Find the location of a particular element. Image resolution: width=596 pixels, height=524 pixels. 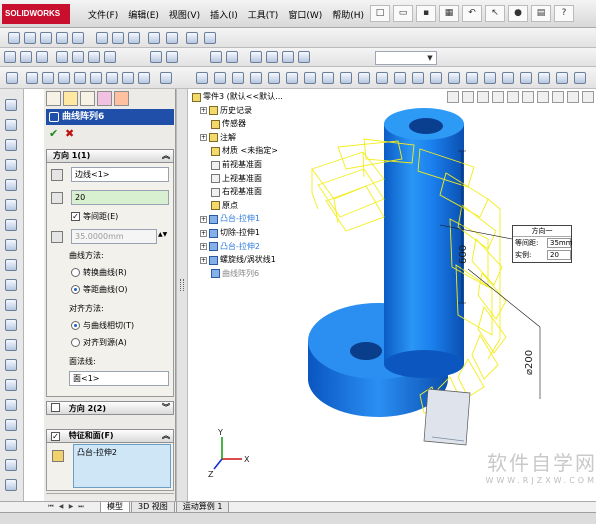

paste-icon is located at coordinates (110, 57).